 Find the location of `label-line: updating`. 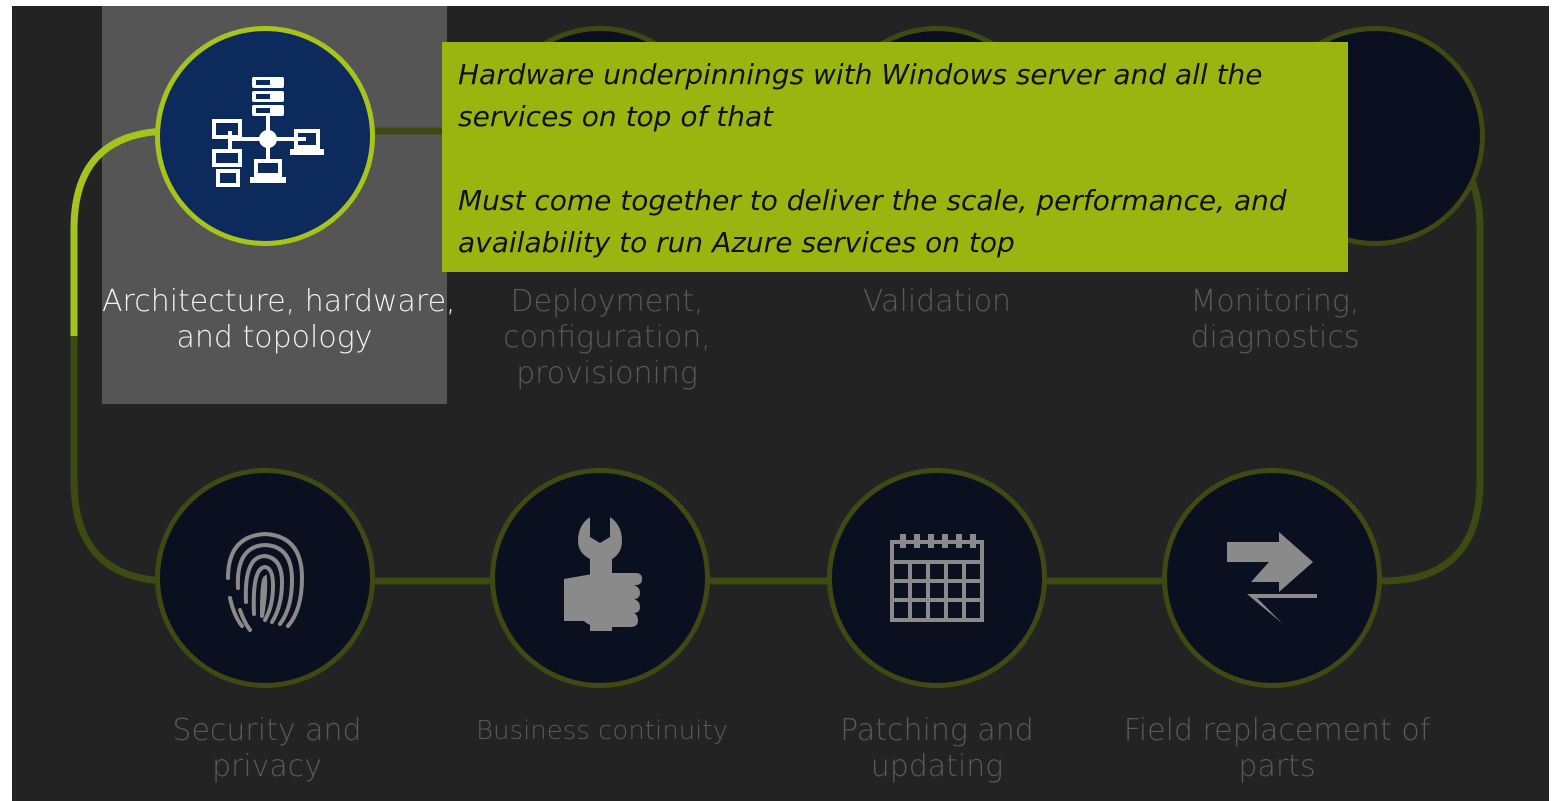

label-line: updating is located at coordinates (937, 766).